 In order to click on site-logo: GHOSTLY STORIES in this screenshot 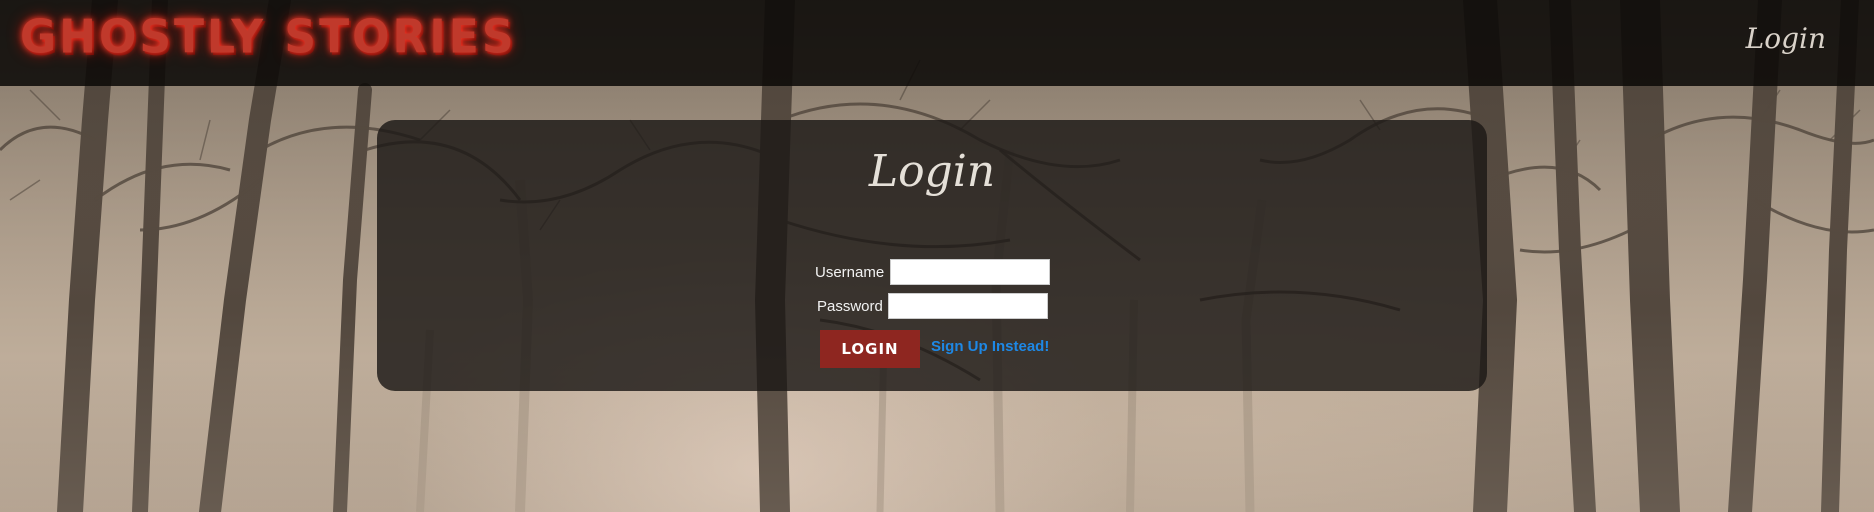, I will do `click(268, 38)`.